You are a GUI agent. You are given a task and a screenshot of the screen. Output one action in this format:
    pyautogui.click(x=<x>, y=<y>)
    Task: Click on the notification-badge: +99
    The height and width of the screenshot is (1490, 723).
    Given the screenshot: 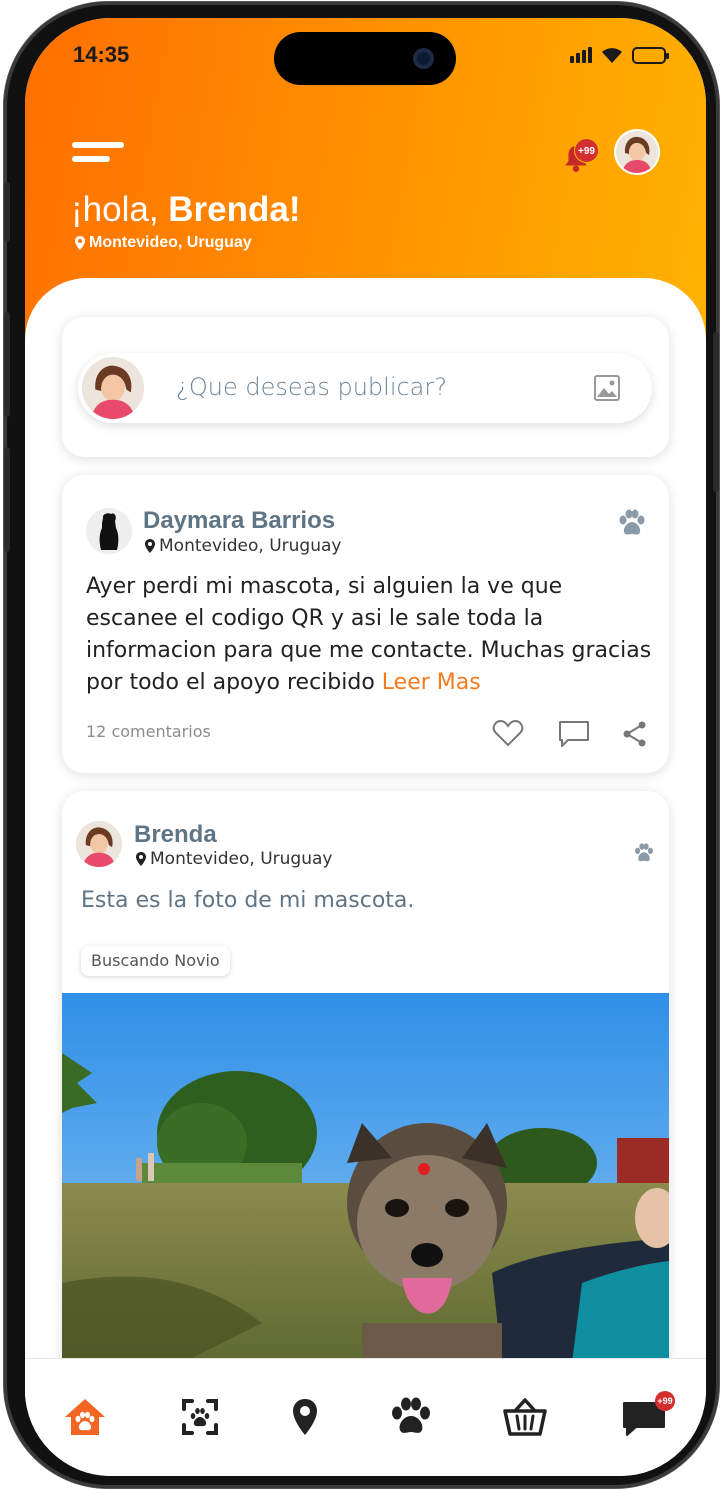 What is the action you would take?
    pyautogui.click(x=586, y=150)
    